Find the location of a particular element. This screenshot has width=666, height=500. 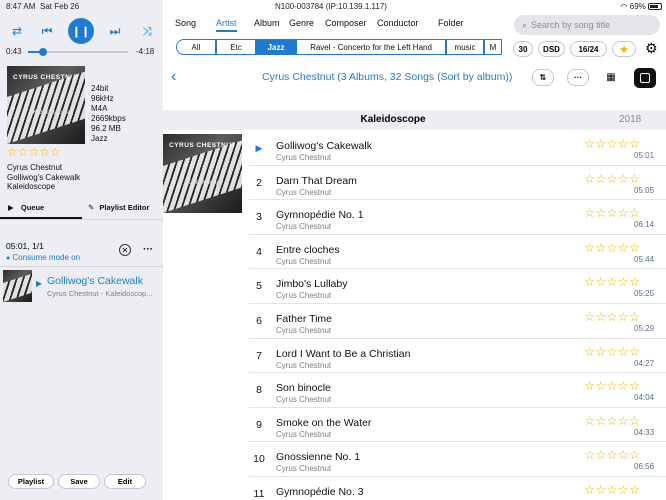

battery-icon is located at coordinates (655, 6).